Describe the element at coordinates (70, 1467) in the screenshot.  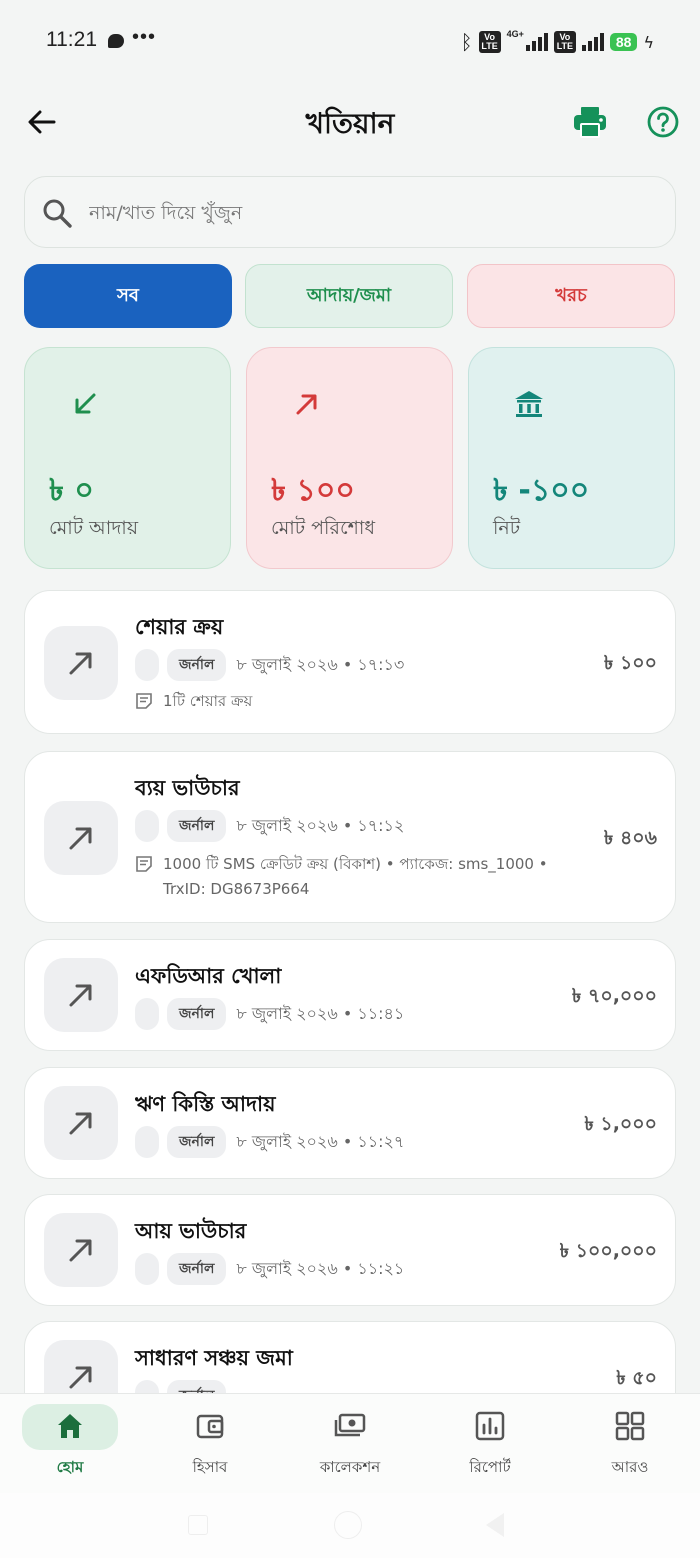
I see `nav-home-label: হোম` at that location.